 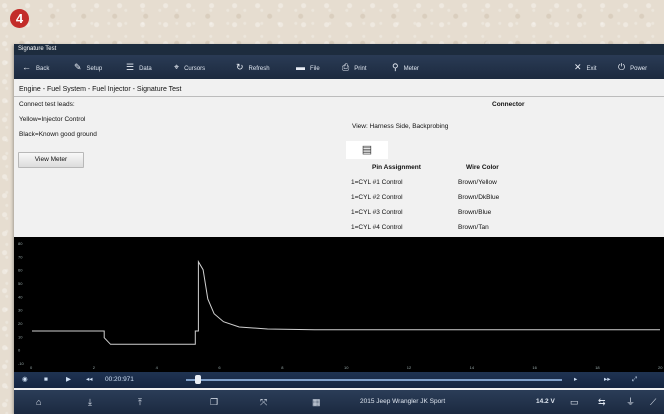 I want to click on connector-view: View: Harness Side, Backprobing, so click(x=400, y=126).